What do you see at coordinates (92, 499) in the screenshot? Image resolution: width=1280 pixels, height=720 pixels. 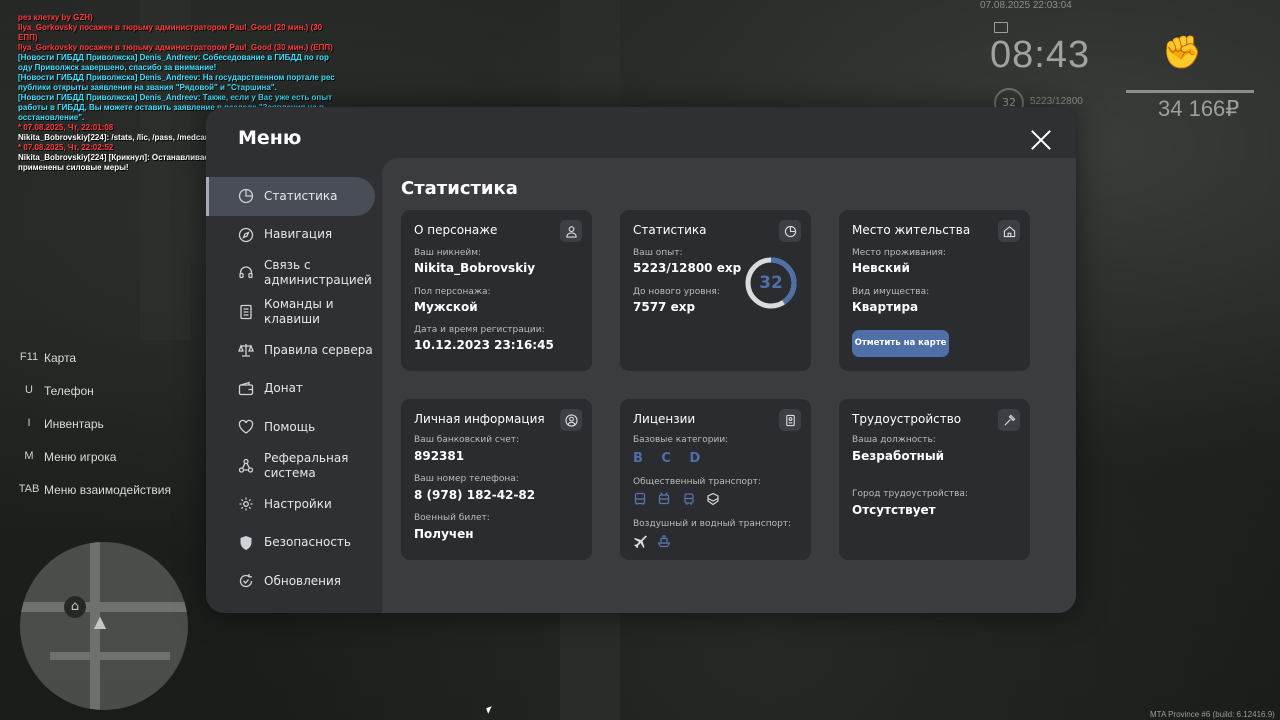 I see `hotkey-item: TAB Меню взаимодействия` at bounding box center [92, 499].